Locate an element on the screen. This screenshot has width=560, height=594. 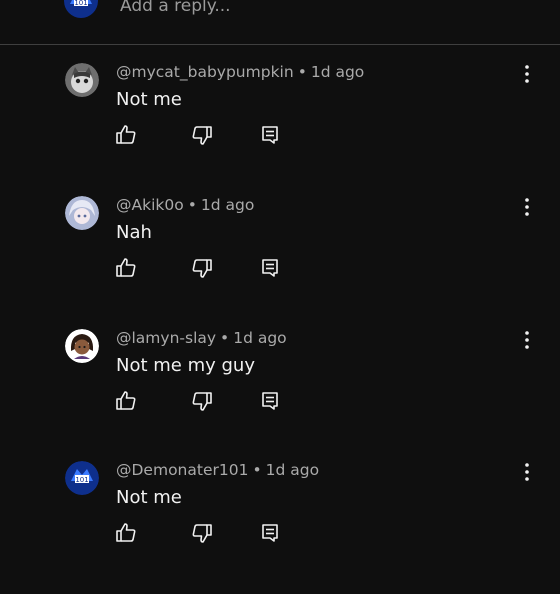
anime-avatar-icon is located at coordinates (82, 213).